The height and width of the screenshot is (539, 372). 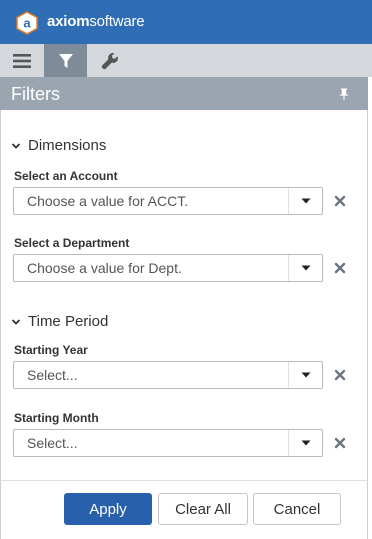 What do you see at coordinates (340, 268) in the screenshot?
I see `clear-department-icon` at bounding box center [340, 268].